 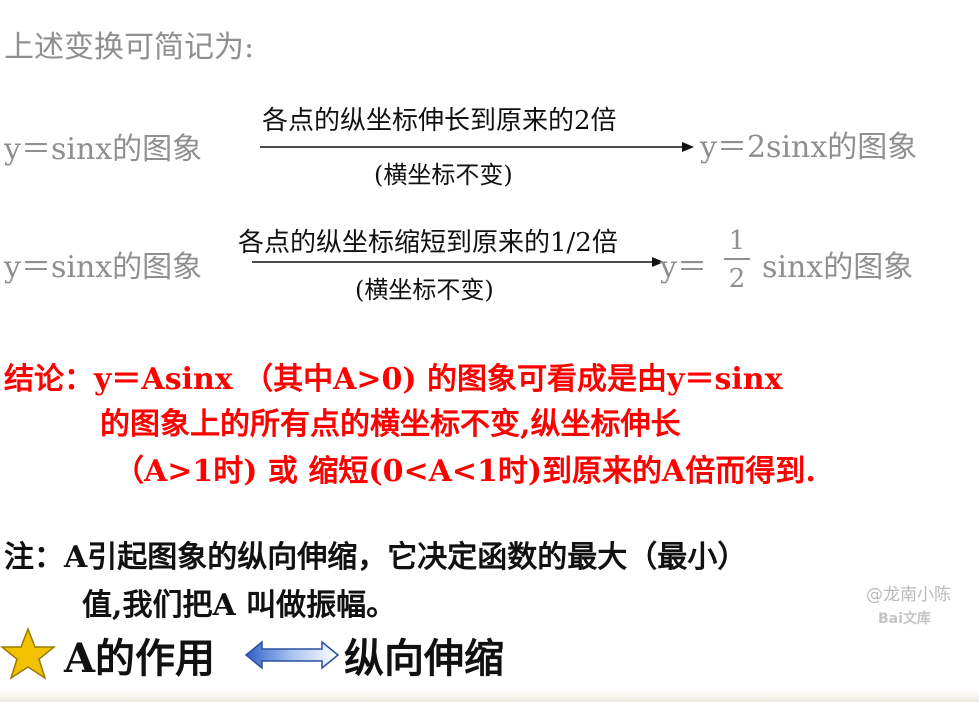 I want to click on fraction-numerator: 1, so click(x=737, y=241).